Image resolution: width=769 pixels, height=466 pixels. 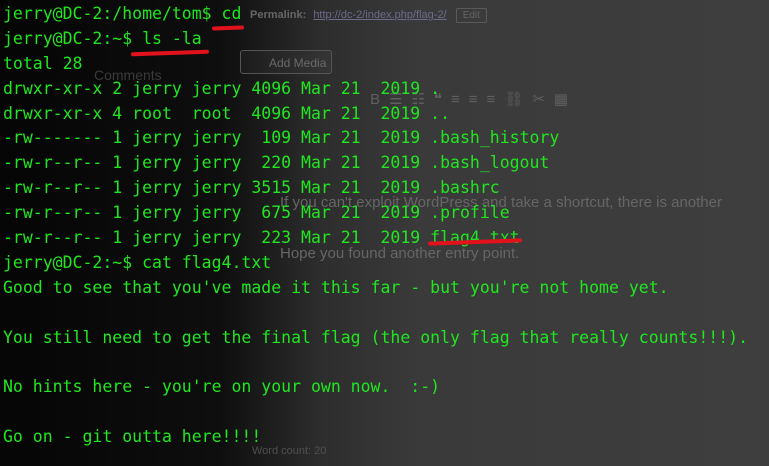 I want to click on terminal-line: total 28, so click(x=43, y=63).